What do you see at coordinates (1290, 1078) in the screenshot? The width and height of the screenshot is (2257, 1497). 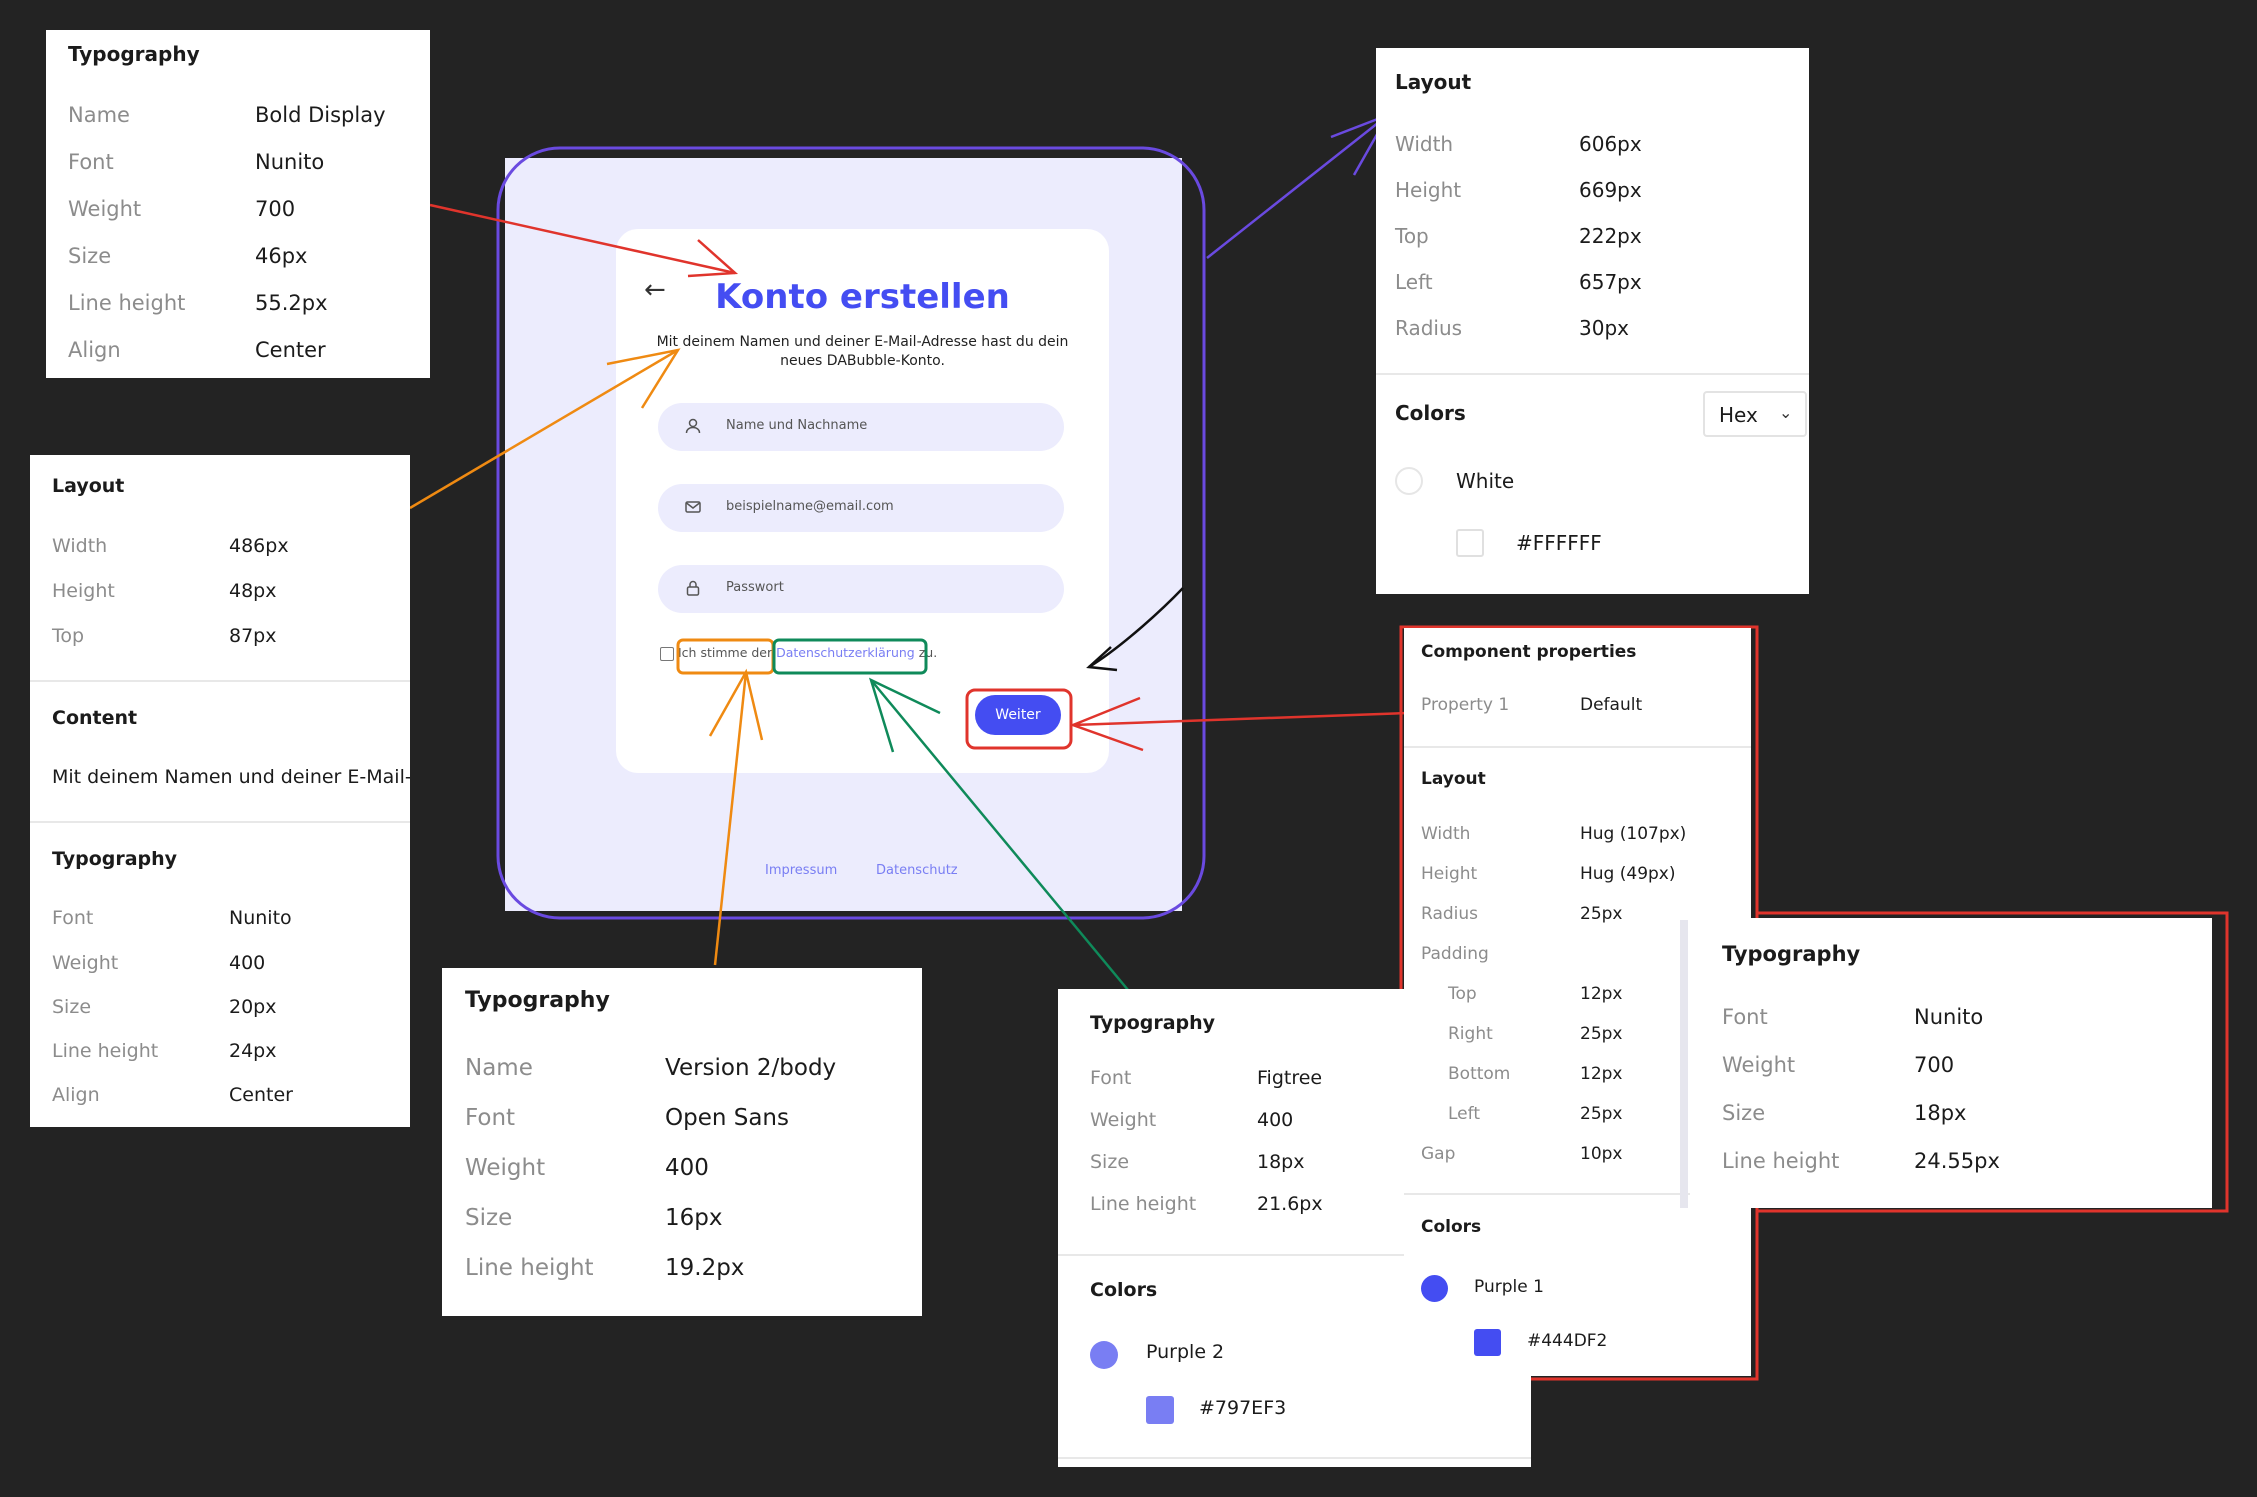 I see `row-value: Figtree` at bounding box center [1290, 1078].